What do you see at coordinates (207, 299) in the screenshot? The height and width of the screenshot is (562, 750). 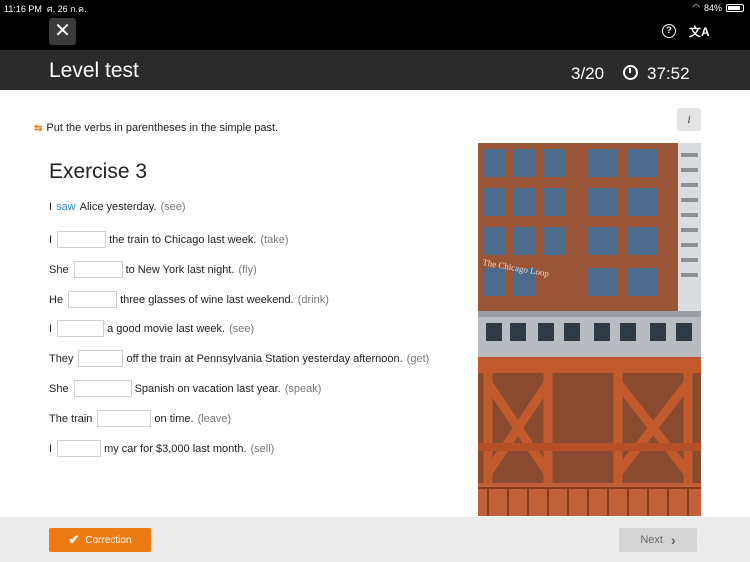 I see `item-rest: three glasses of wine last weekend.` at bounding box center [207, 299].